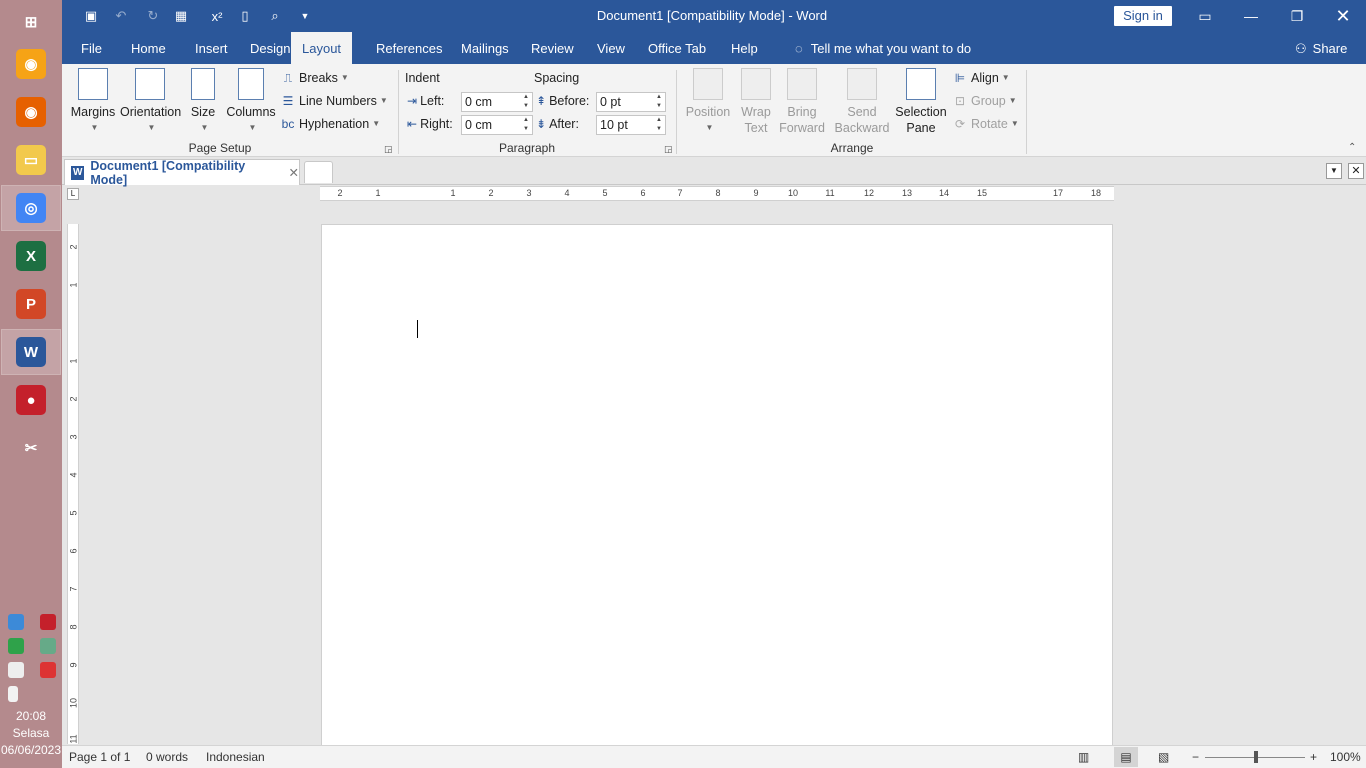 The width and height of the screenshot is (1366, 768). What do you see at coordinates (13, 694) in the screenshot?
I see `volume-tray-icon` at bounding box center [13, 694].